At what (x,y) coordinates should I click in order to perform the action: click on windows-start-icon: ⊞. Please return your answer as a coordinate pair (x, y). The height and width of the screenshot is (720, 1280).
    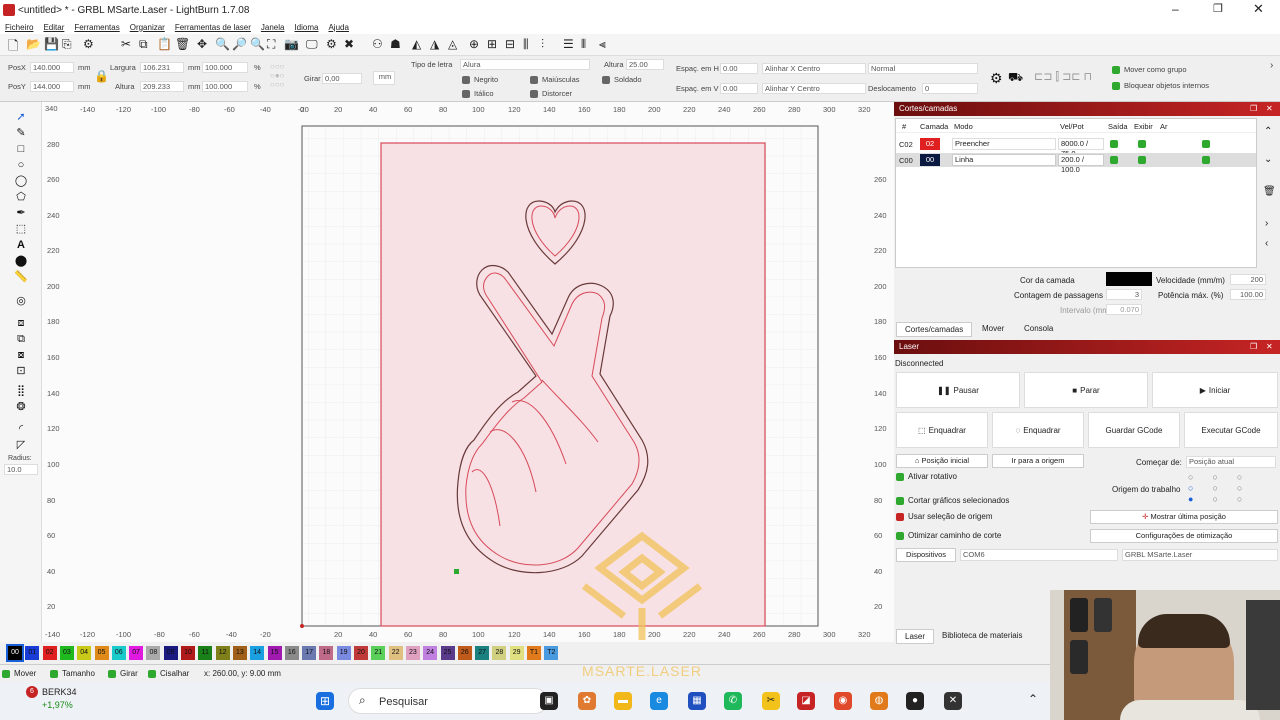
    Looking at the image, I should click on (325, 701).